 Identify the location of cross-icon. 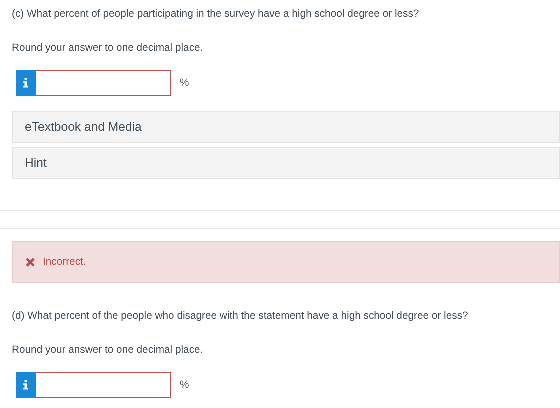
(30, 262).